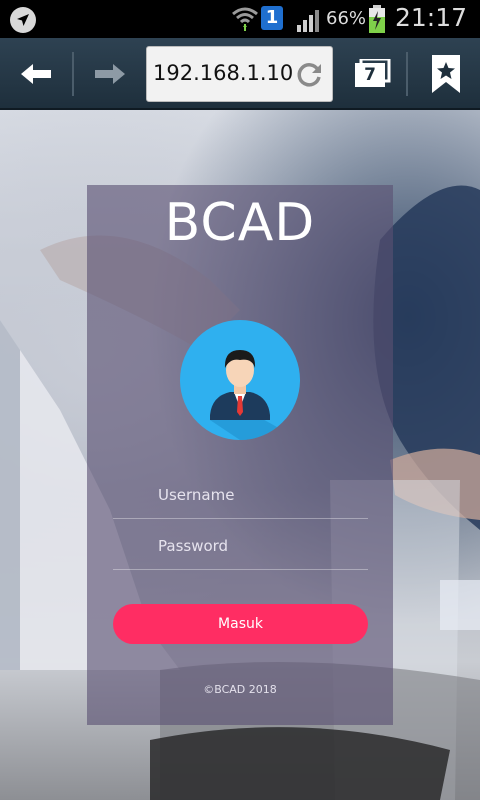 The width and height of the screenshot is (480, 800). What do you see at coordinates (240, 689) in the screenshot?
I see `copyright-text: ©BCAD 2018` at bounding box center [240, 689].